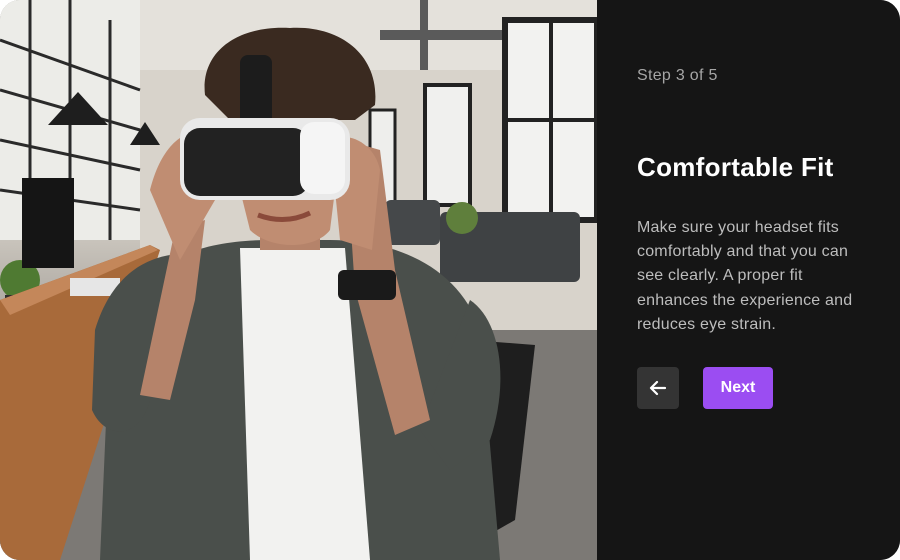  Describe the element at coordinates (677, 75) in the screenshot. I see `step-indicator: Step 3 of 5` at that location.